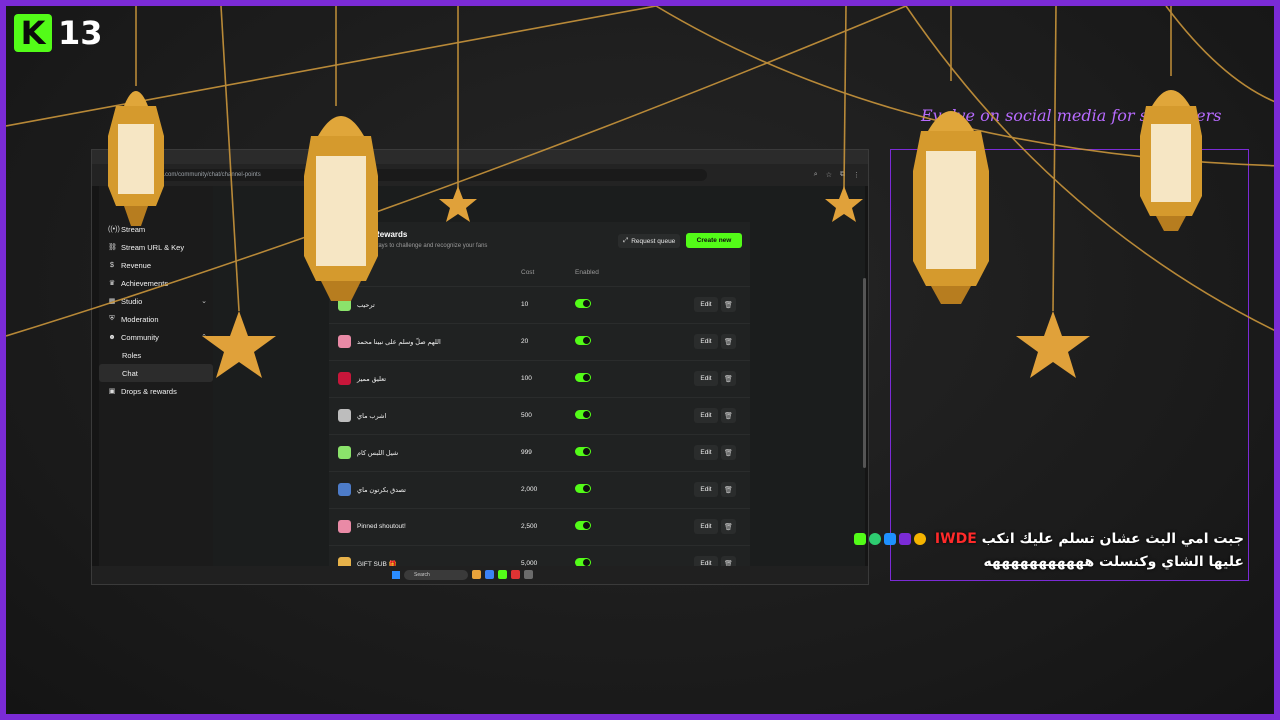  What do you see at coordinates (145, 283) in the screenshot?
I see `sidebar-item-label: Achievements` at bounding box center [145, 283].